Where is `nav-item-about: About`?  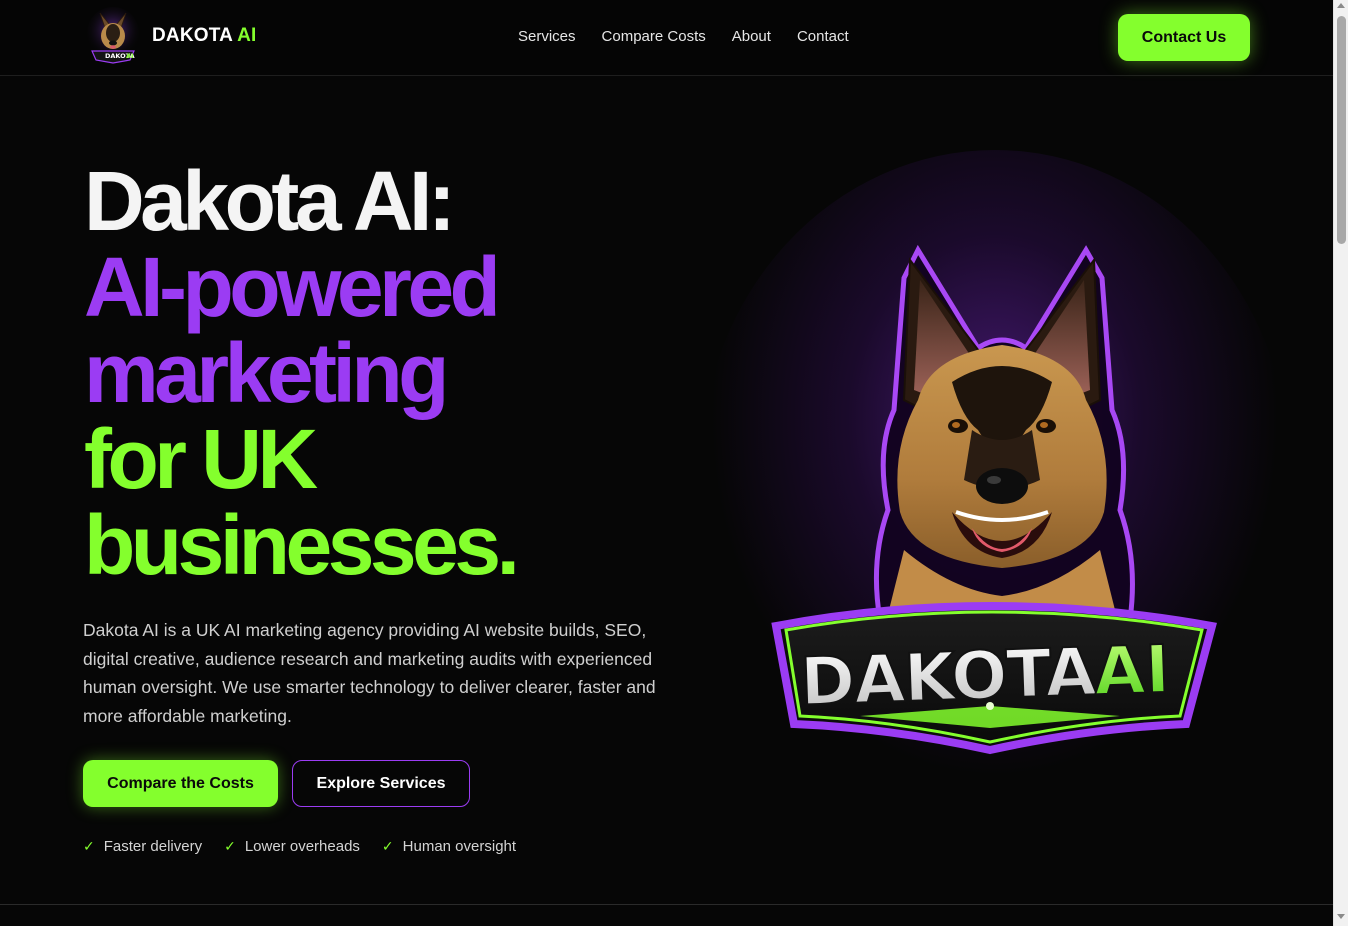
nav-item-about: About is located at coordinates (751, 37).